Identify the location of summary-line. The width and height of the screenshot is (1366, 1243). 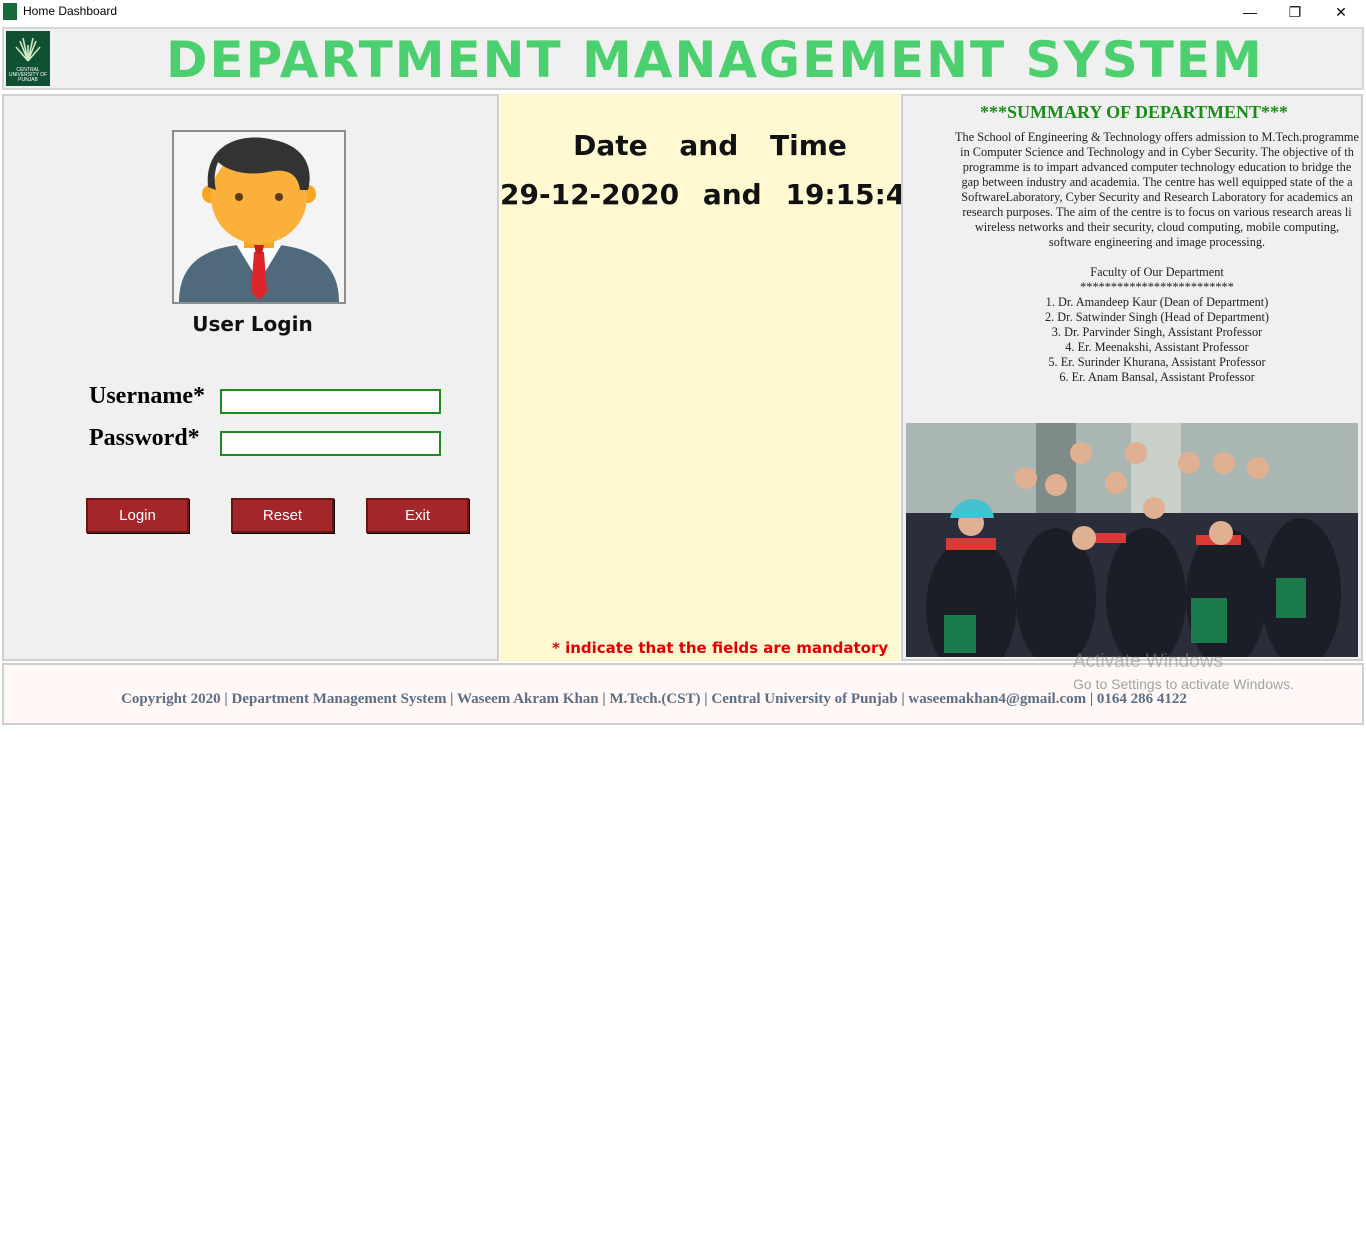
(1134, 257).